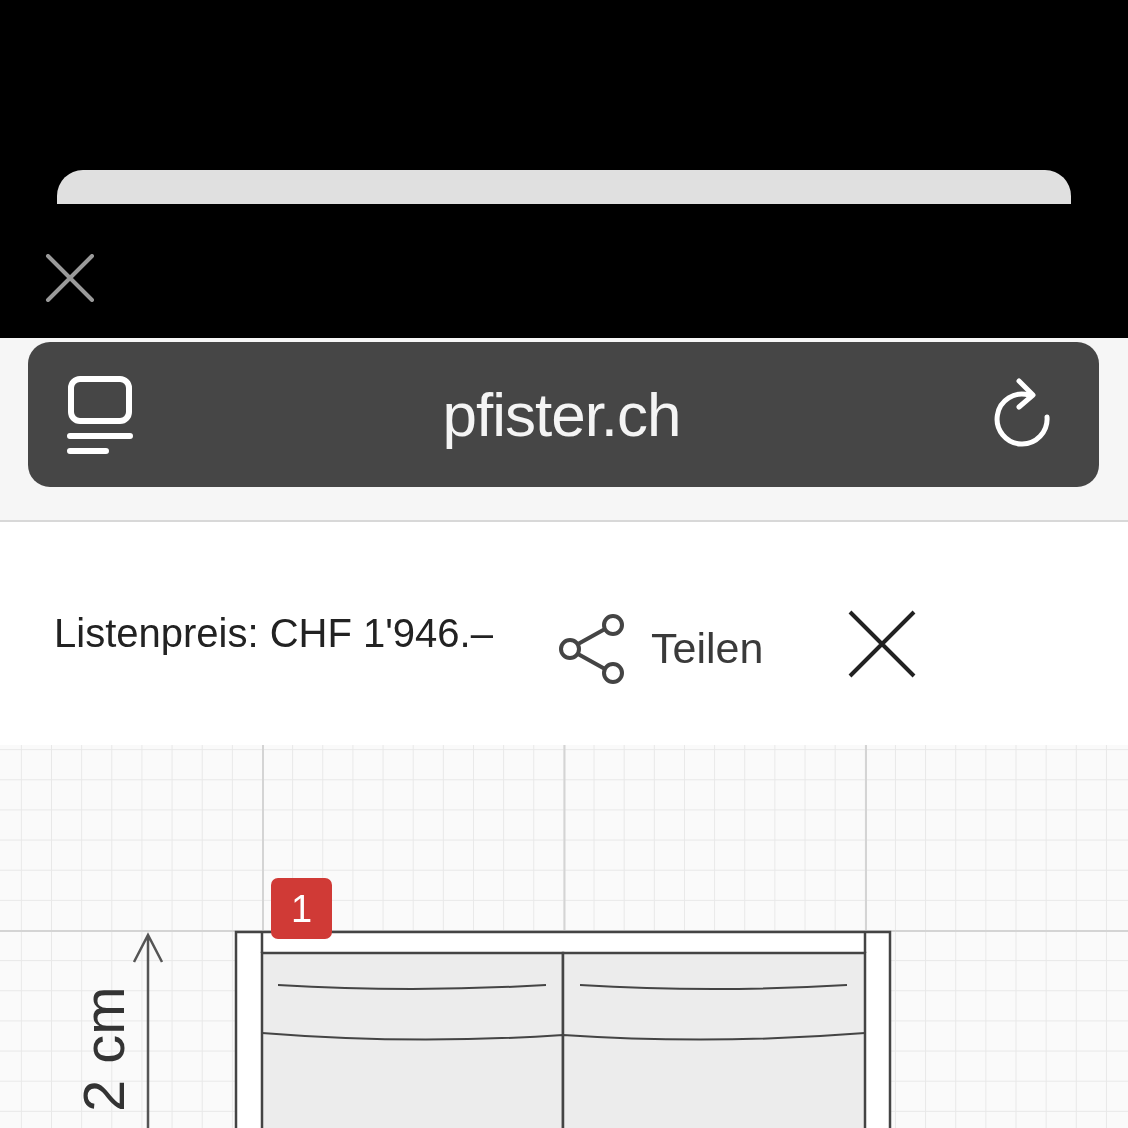 This screenshot has width=1128, height=1128. What do you see at coordinates (103, 1049) in the screenshot?
I see `dimension-label: 2 cm` at bounding box center [103, 1049].